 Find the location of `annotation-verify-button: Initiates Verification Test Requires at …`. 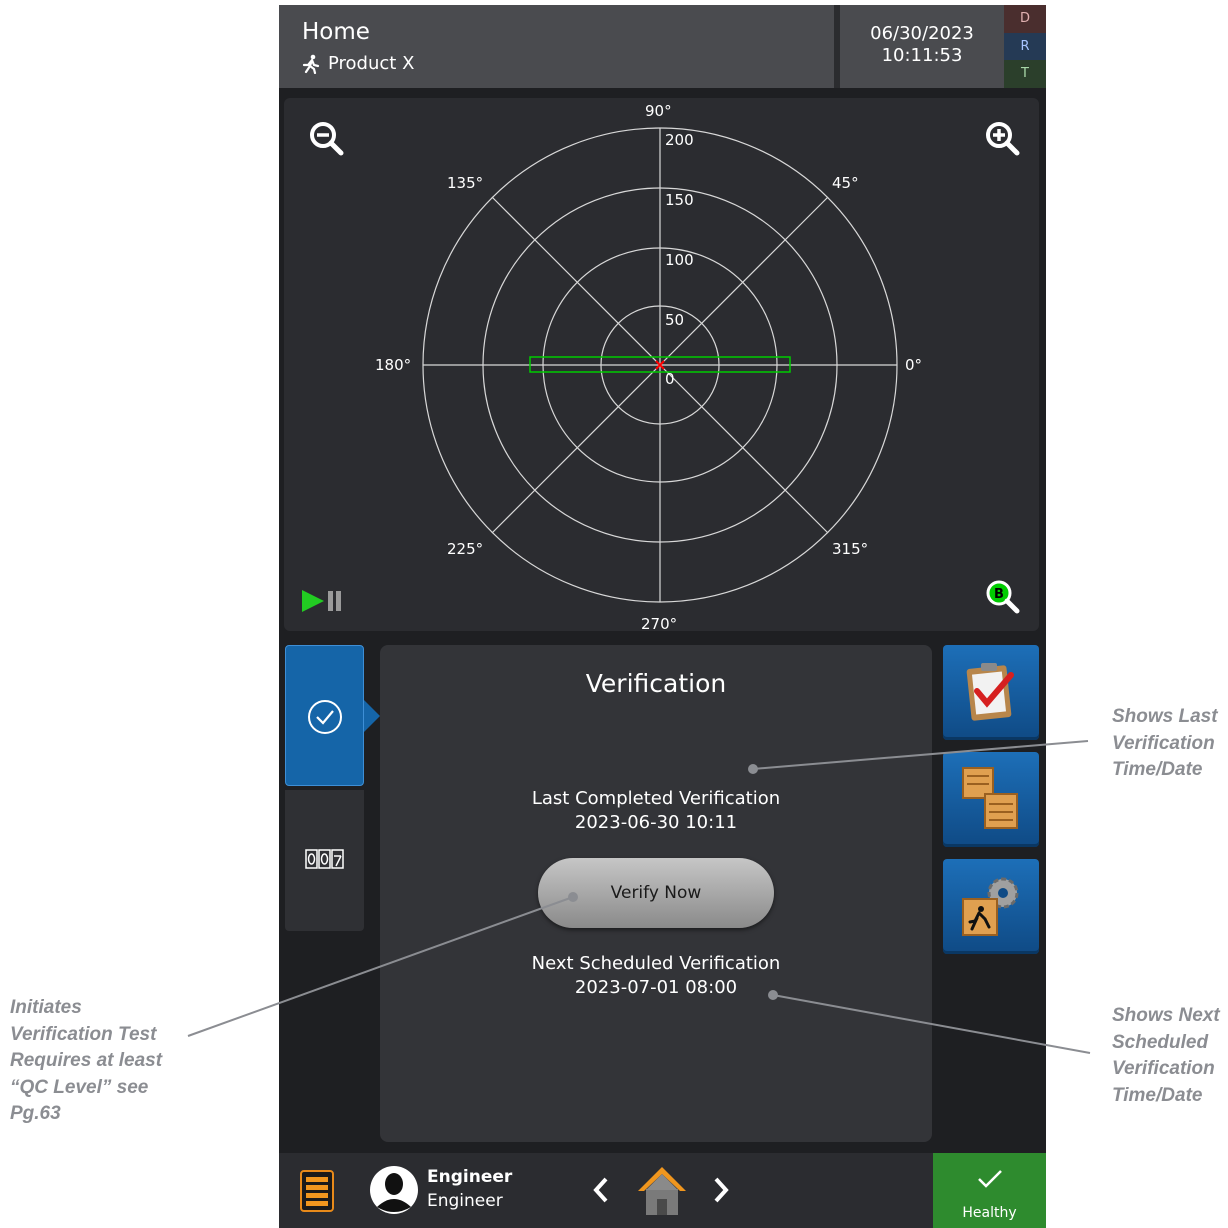

annotation-verify-button: Initiates Verification Test Requires at … is located at coordinates (86, 1061).